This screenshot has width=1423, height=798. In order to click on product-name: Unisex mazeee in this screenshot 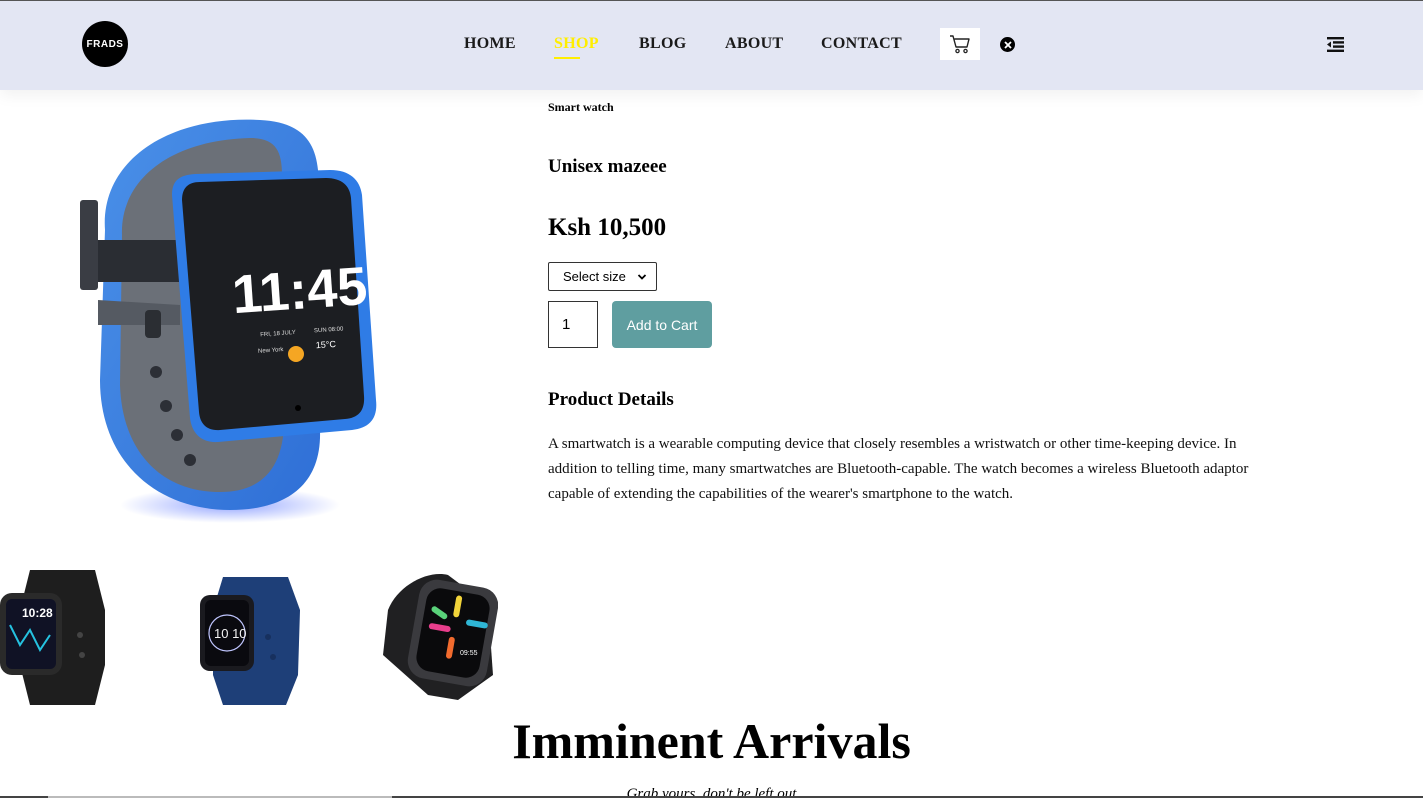, I will do `click(607, 166)`.